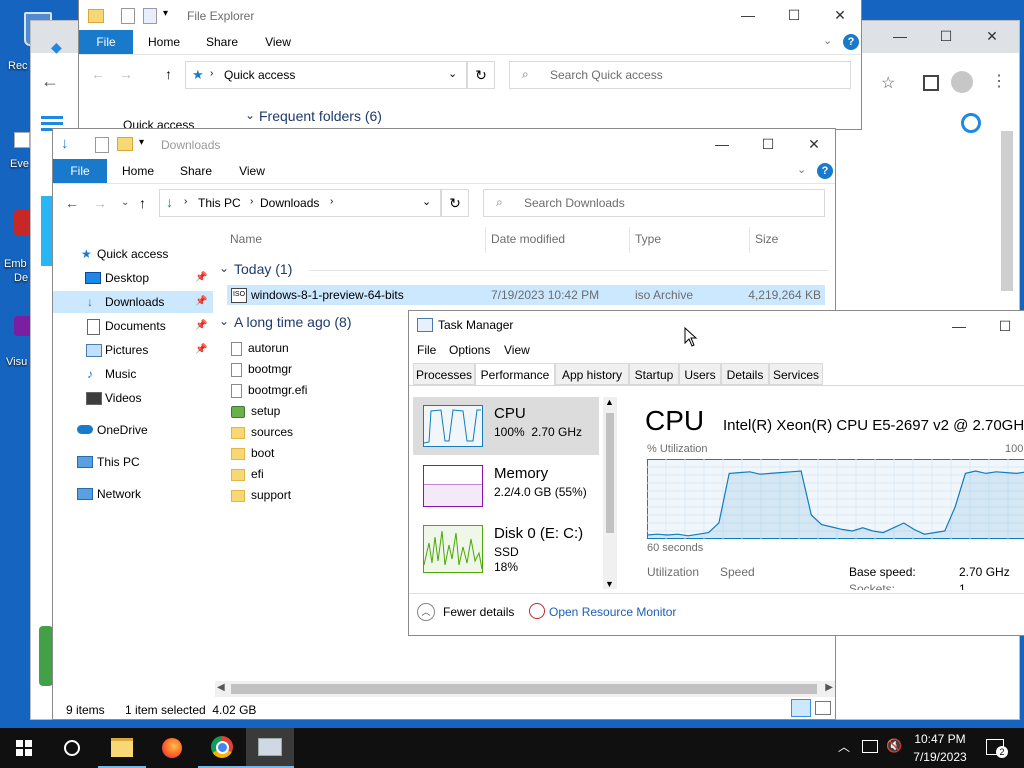  I want to click on address-bar: ↓ › This PC › Downloads › ⌄, so click(300, 203).